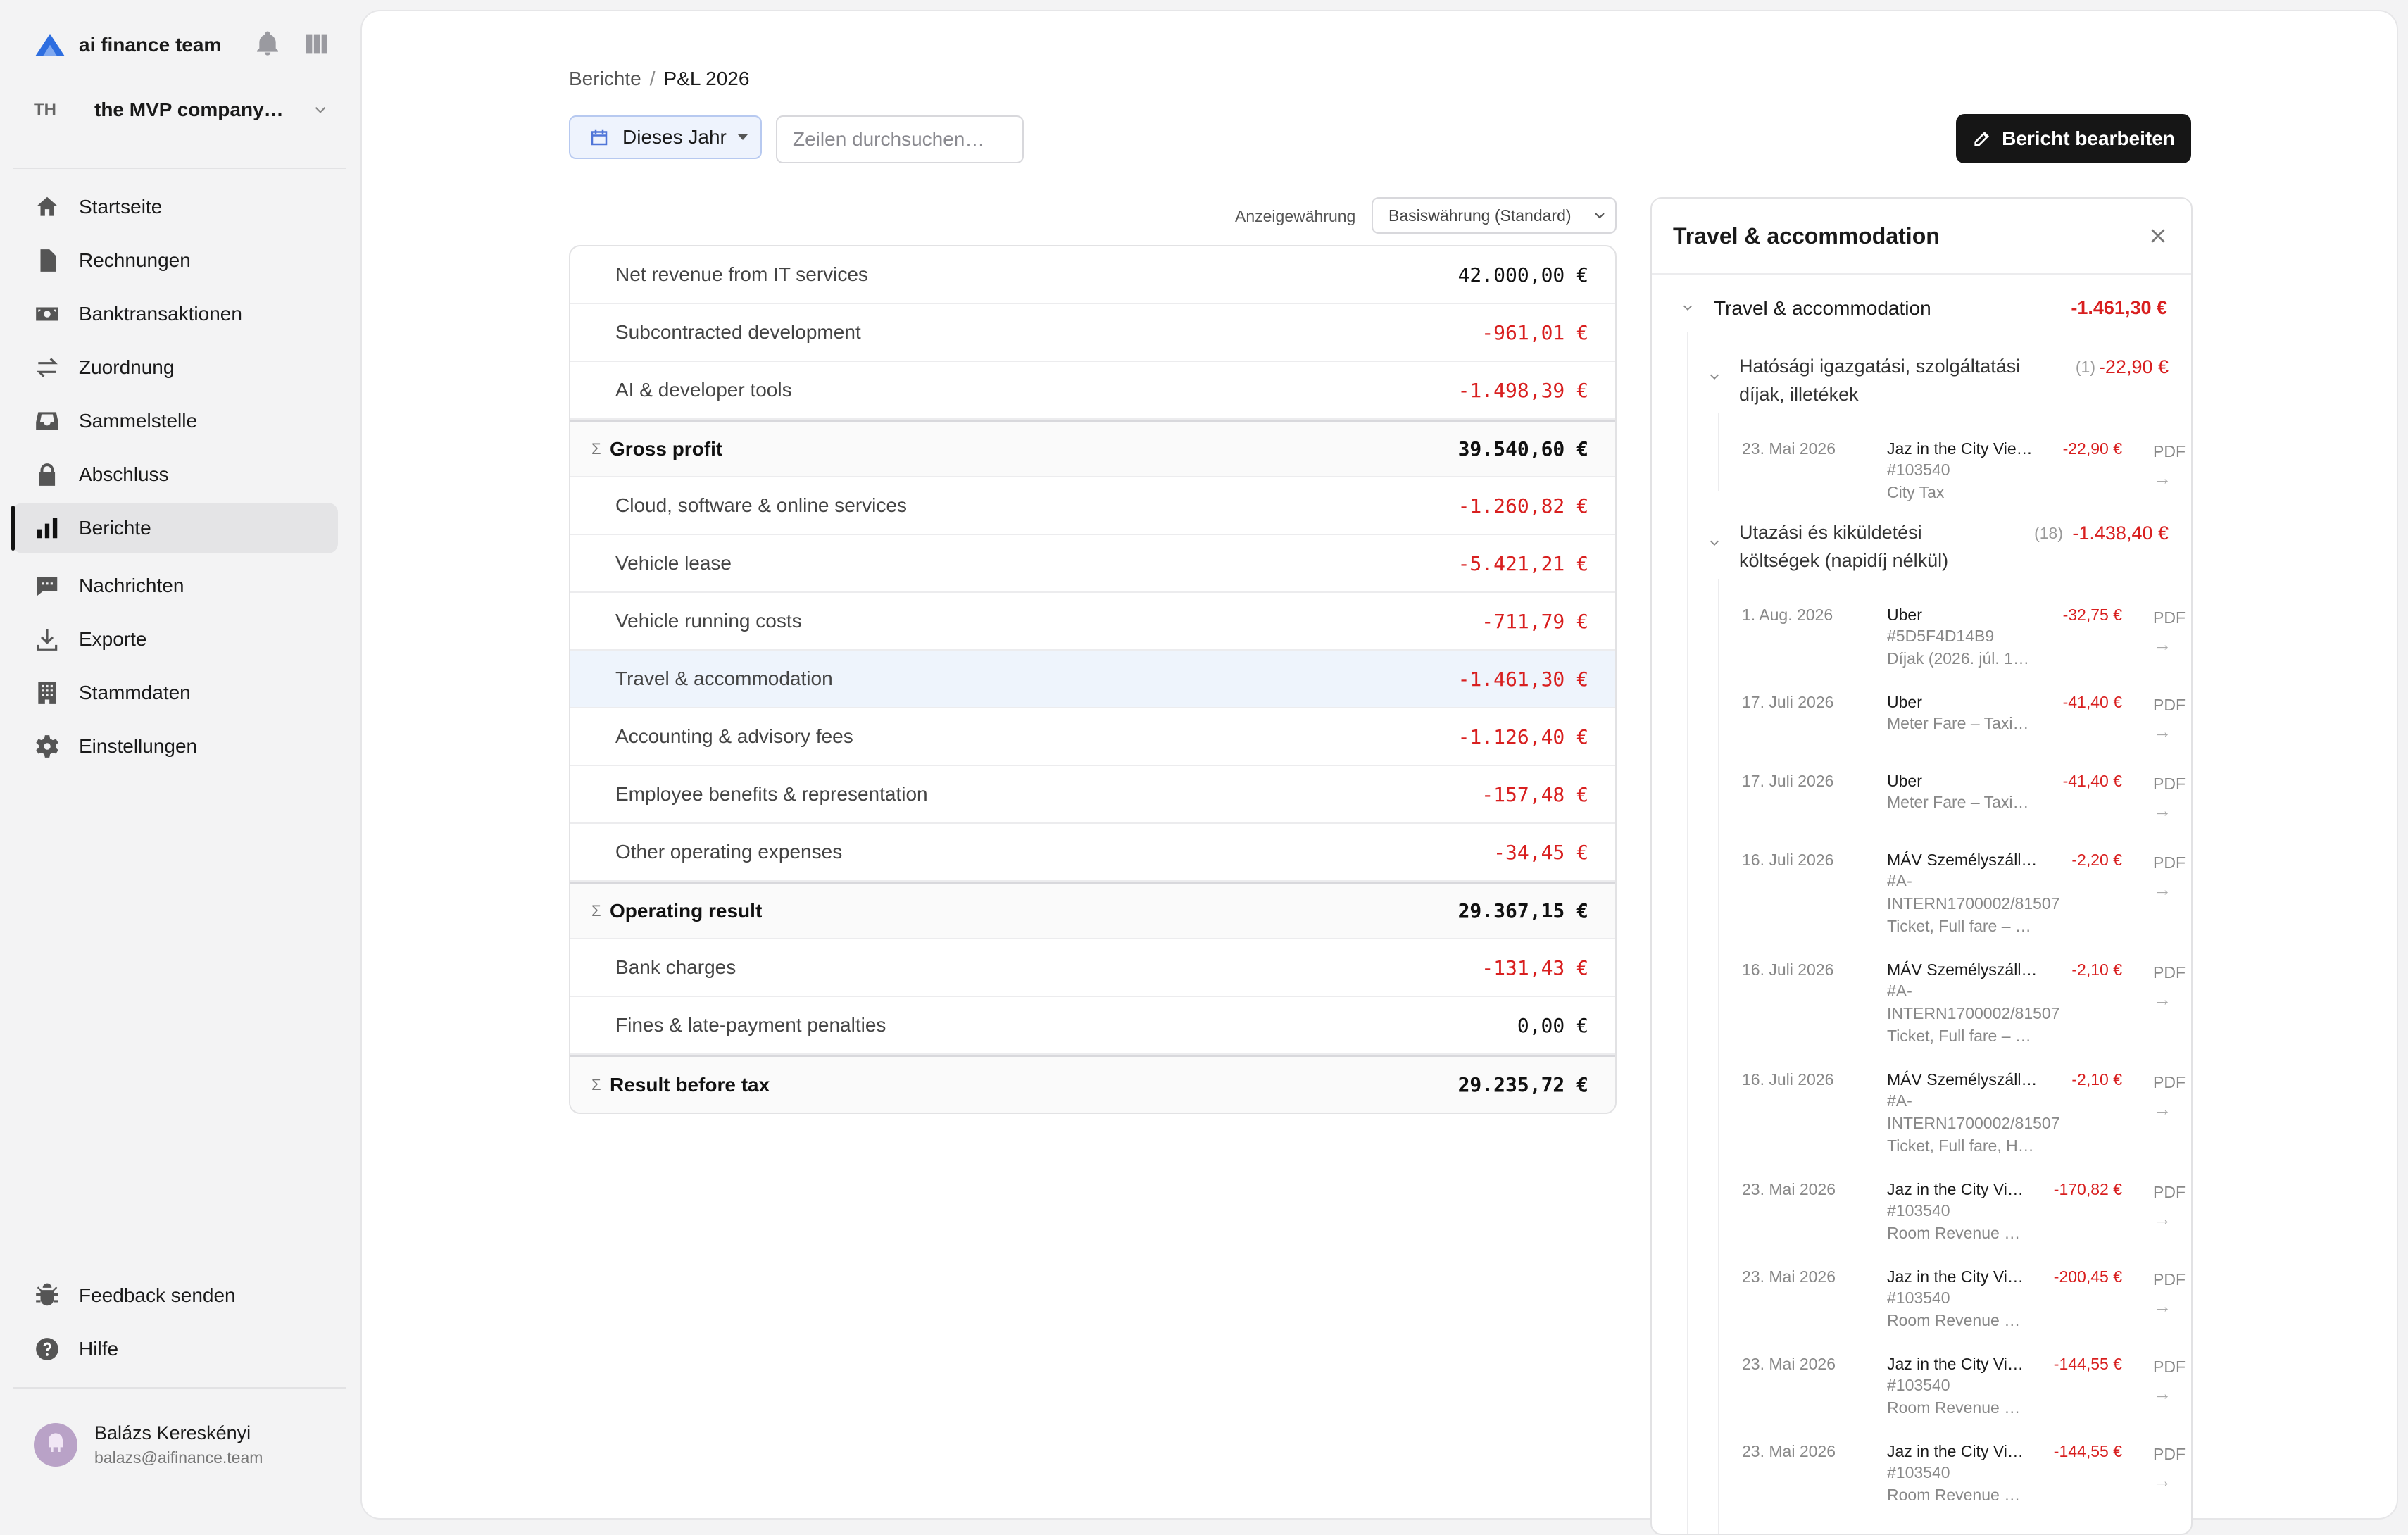  What do you see at coordinates (900, 139) in the screenshot?
I see `row-search-input` at bounding box center [900, 139].